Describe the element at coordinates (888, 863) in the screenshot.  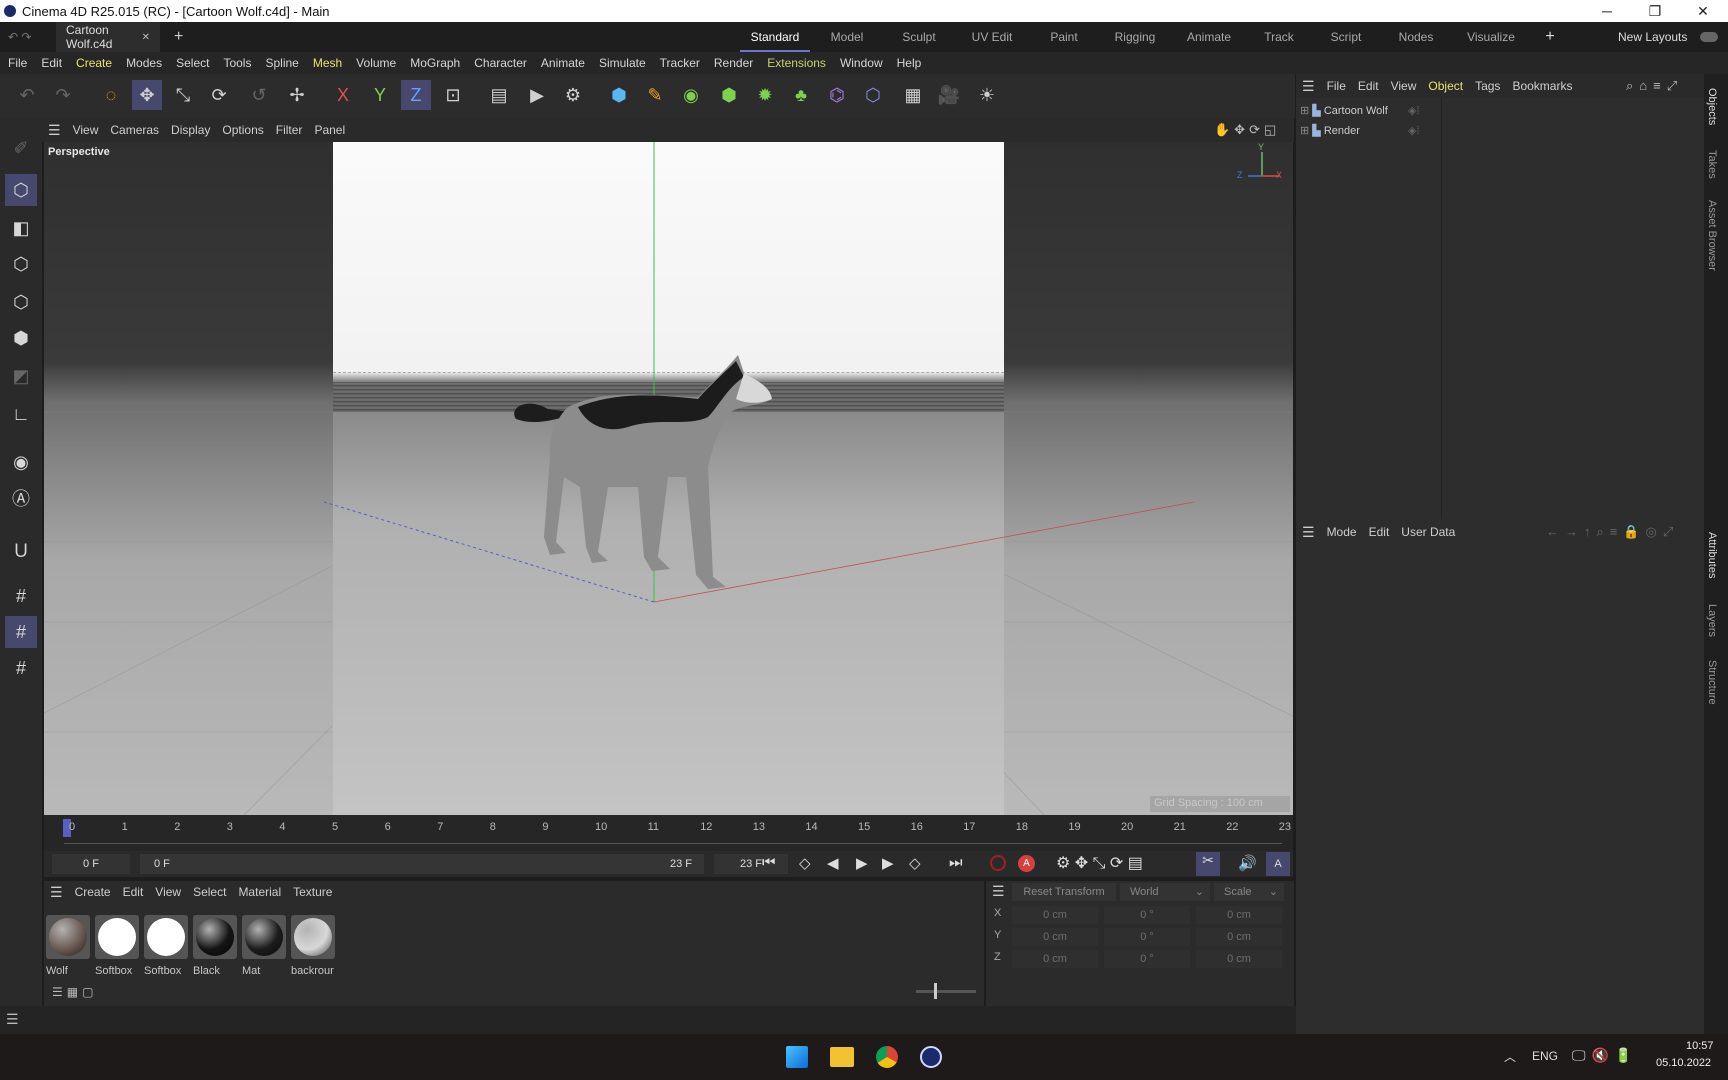
I see `next-frame-icon: ▶` at that location.